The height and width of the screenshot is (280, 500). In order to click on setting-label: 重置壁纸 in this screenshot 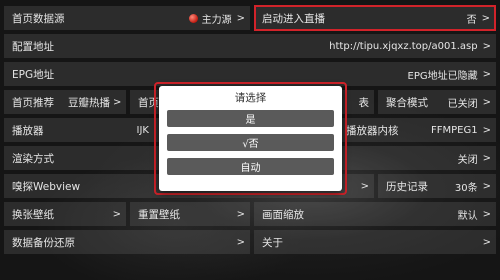, I will do `click(159, 214)`.